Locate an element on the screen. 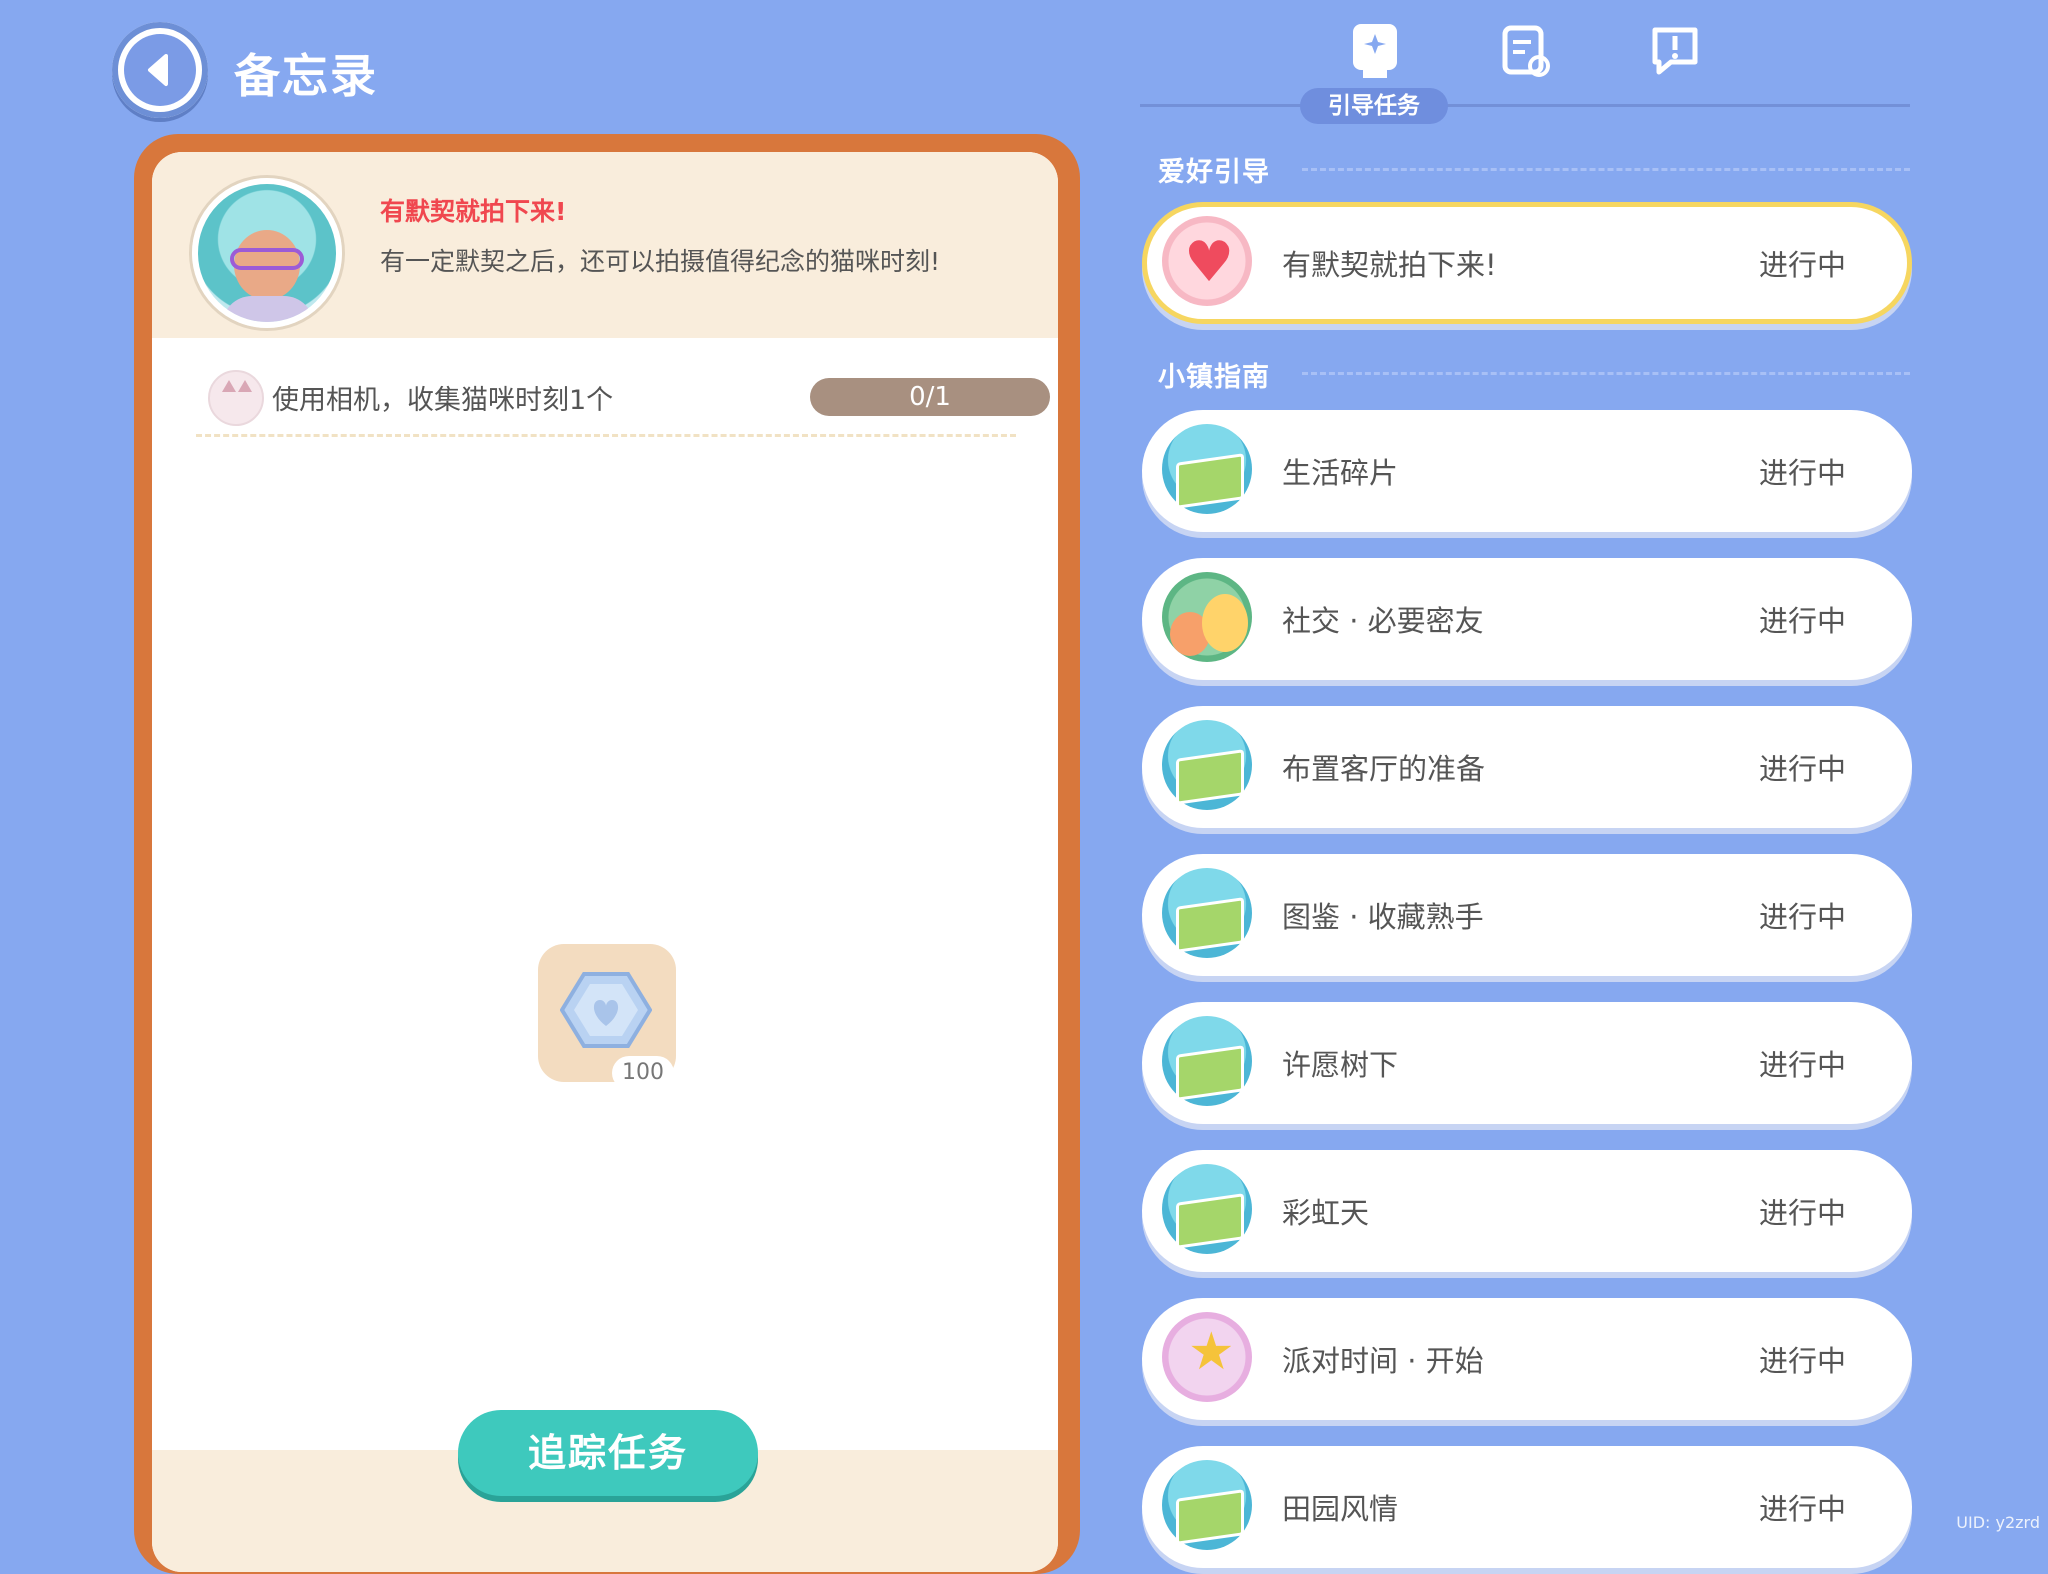  tab-daily-tasks is located at coordinates (1525, 50).